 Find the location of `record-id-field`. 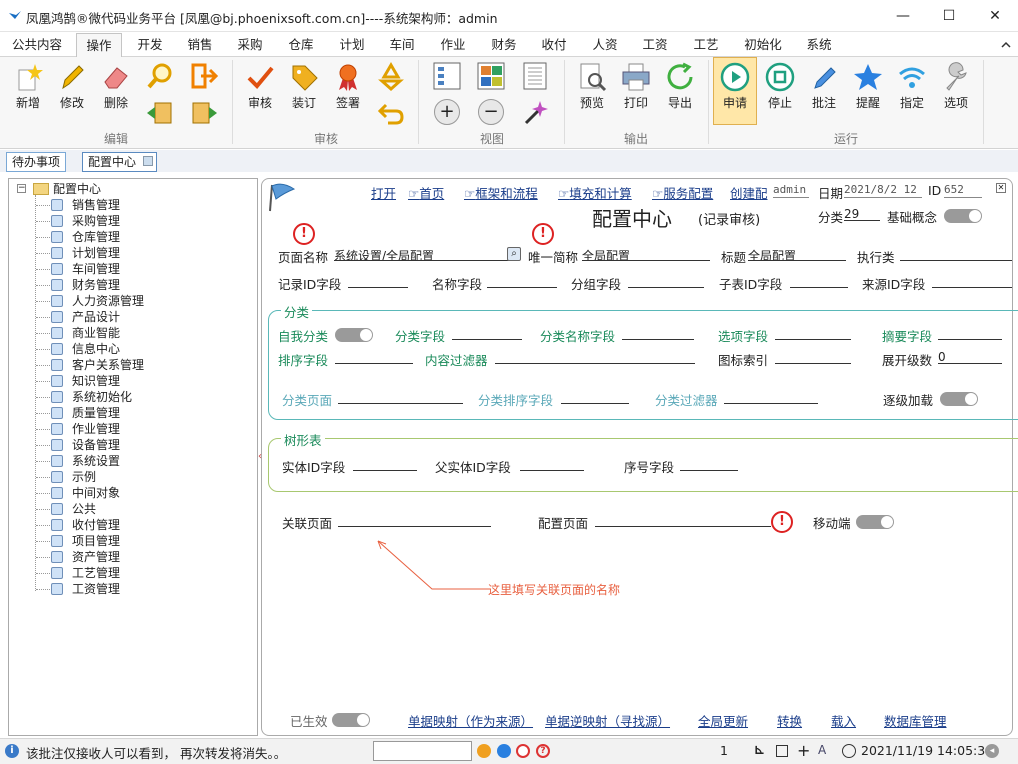

record-id-field is located at coordinates (378, 281).